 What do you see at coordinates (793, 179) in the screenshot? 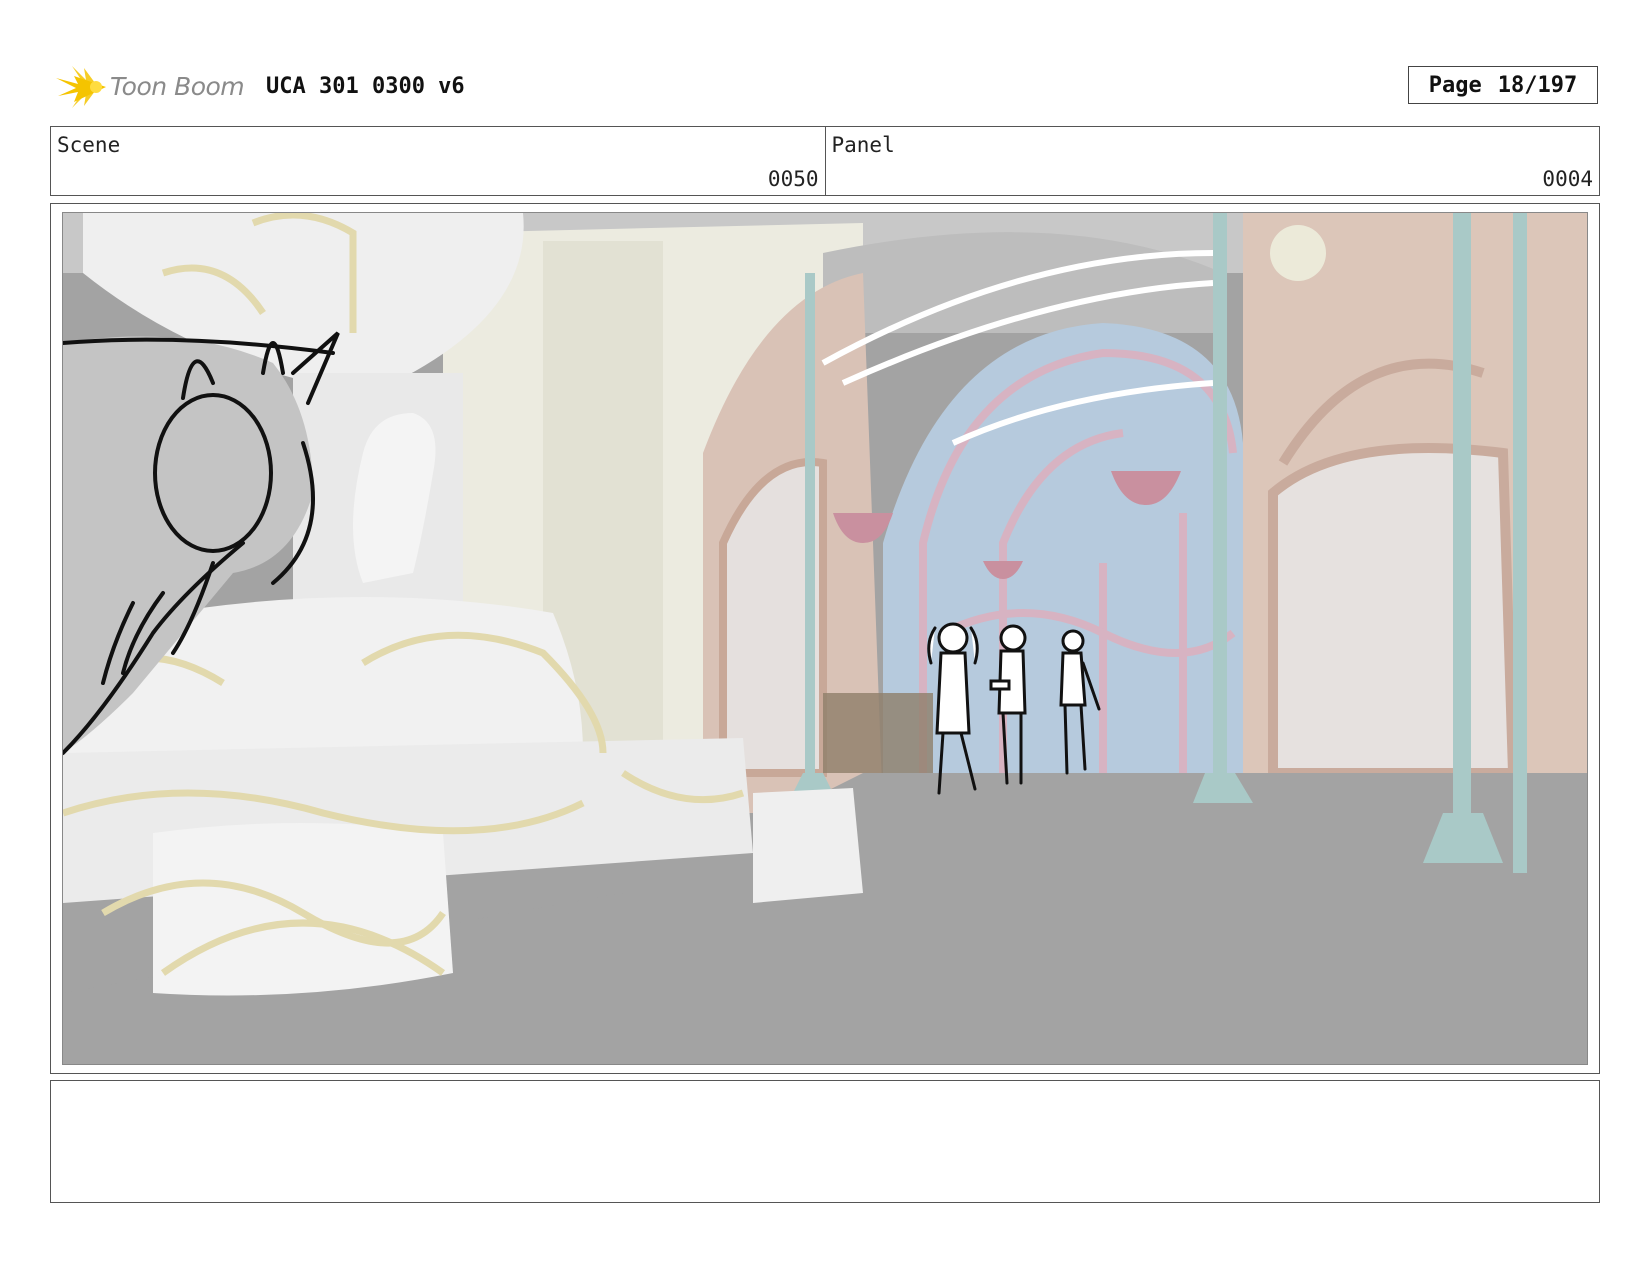
I see `scene-number: 0050` at bounding box center [793, 179].